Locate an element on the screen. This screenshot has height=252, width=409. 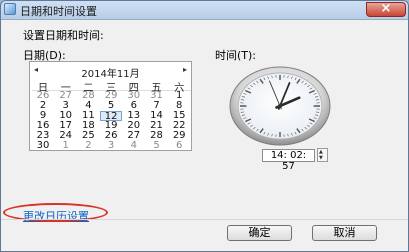
time-label: 时间(T): is located at coordinates (236, 55).